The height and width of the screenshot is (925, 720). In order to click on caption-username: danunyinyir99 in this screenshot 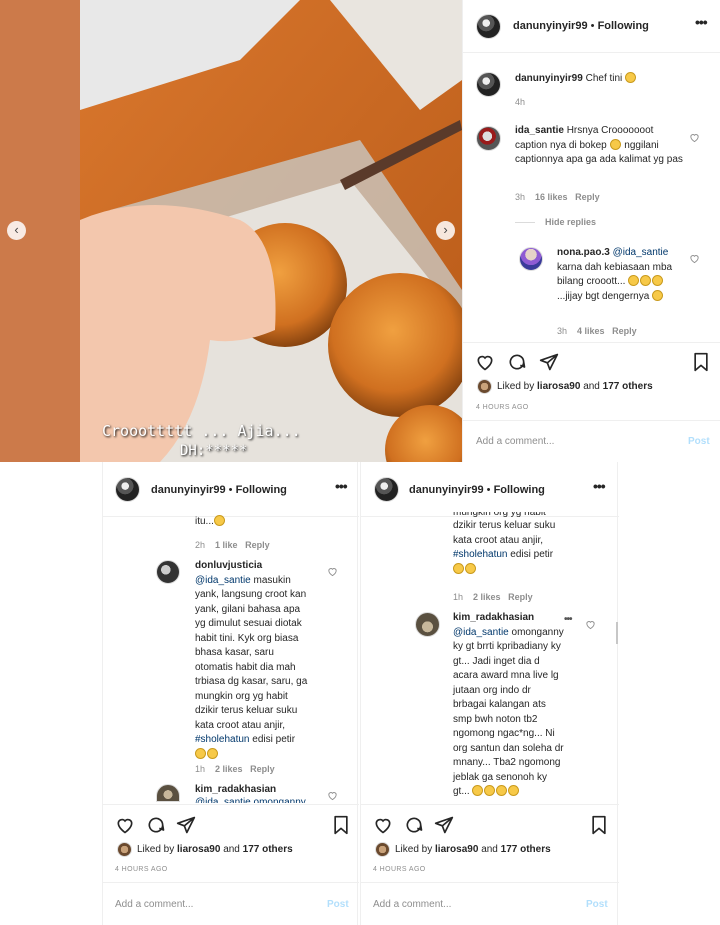, I will do `click(549, 78)`.